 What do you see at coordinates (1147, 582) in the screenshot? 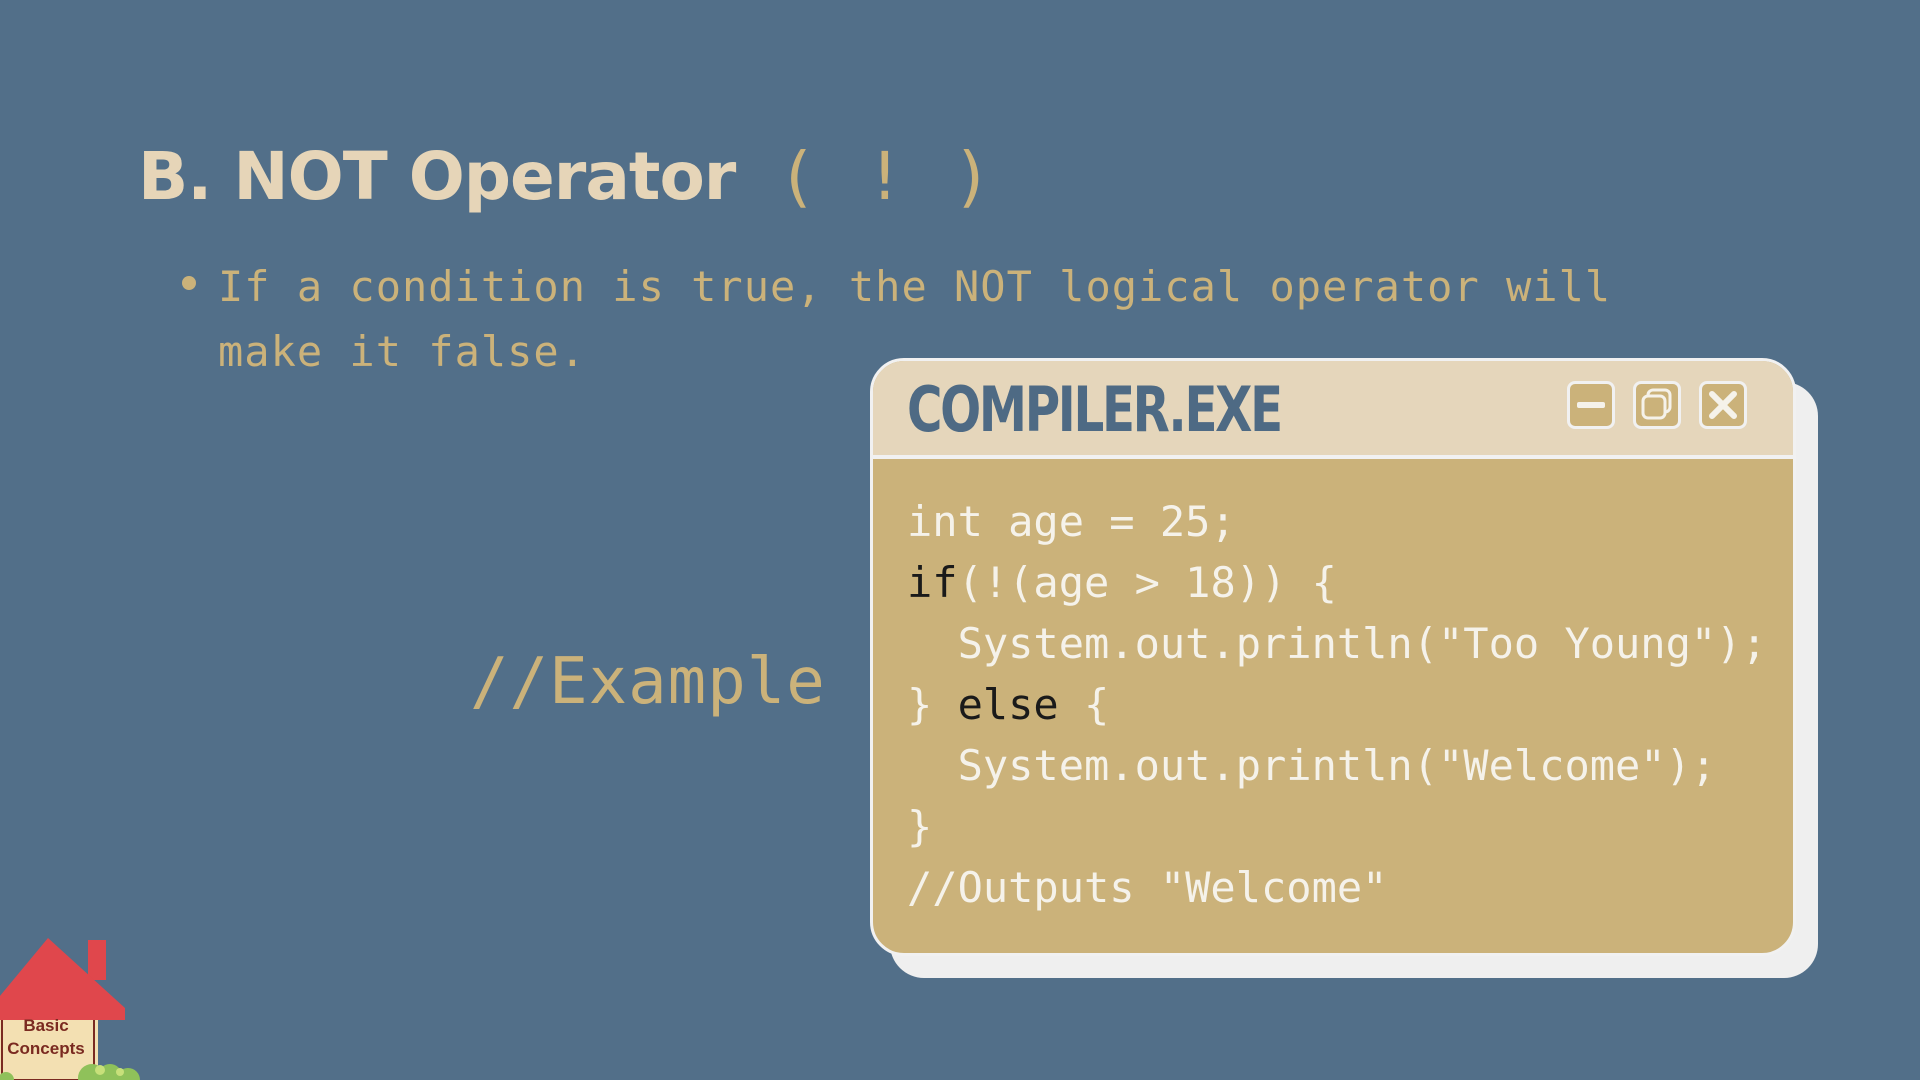
I see `code-line: (!(age > 18)) {` at bounding box center [1147, 582].